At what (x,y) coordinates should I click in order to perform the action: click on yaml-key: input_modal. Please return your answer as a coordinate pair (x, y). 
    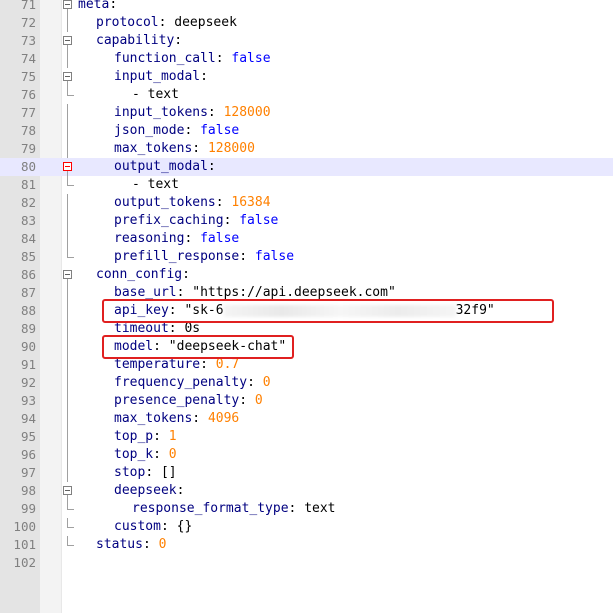
    Looking at the image, I should click on (157, 76).